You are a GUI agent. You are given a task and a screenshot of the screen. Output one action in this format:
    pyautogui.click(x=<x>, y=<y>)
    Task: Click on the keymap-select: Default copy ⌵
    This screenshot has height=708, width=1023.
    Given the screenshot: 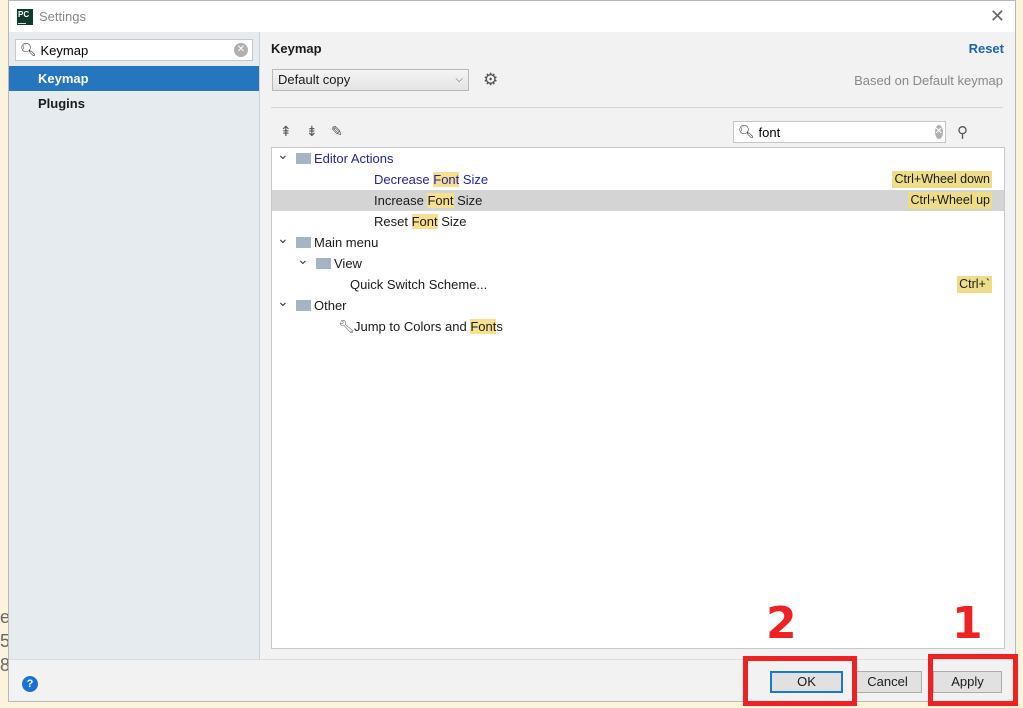 What is the action you would take?
    pyautogui.click(x=370, y=80)
    